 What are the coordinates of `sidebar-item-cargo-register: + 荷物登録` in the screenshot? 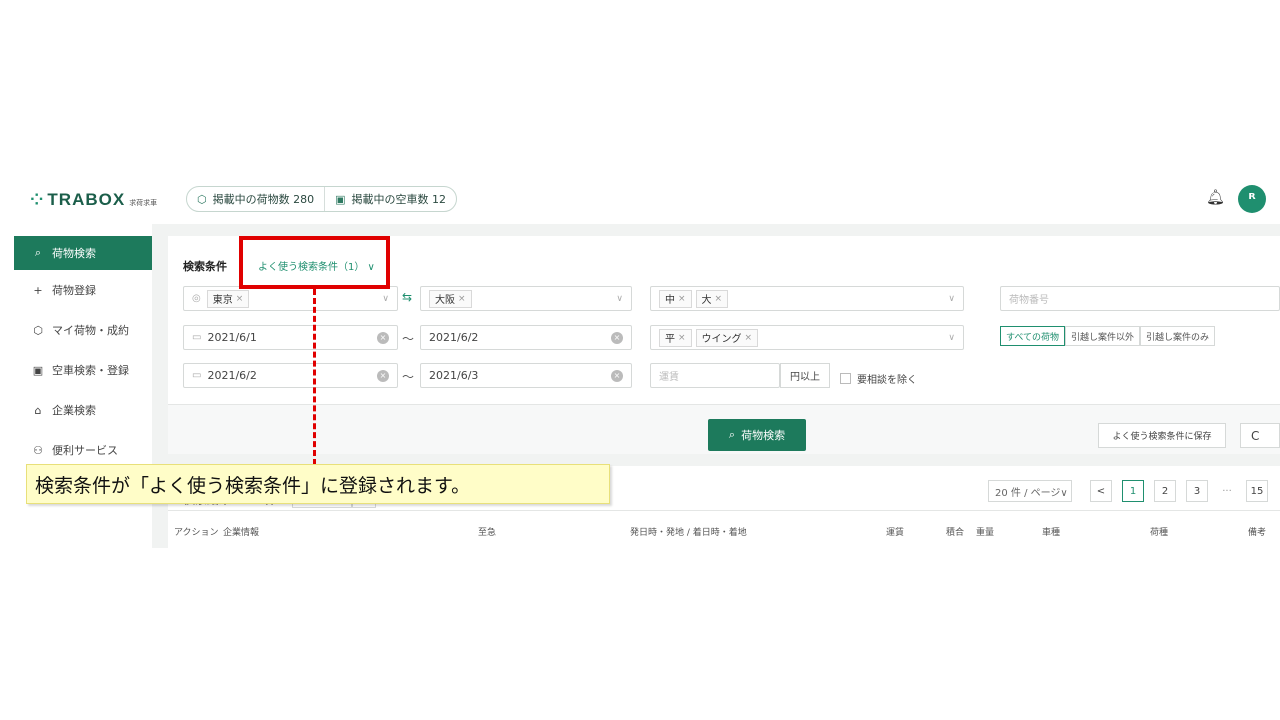 It's located at (83, 290).